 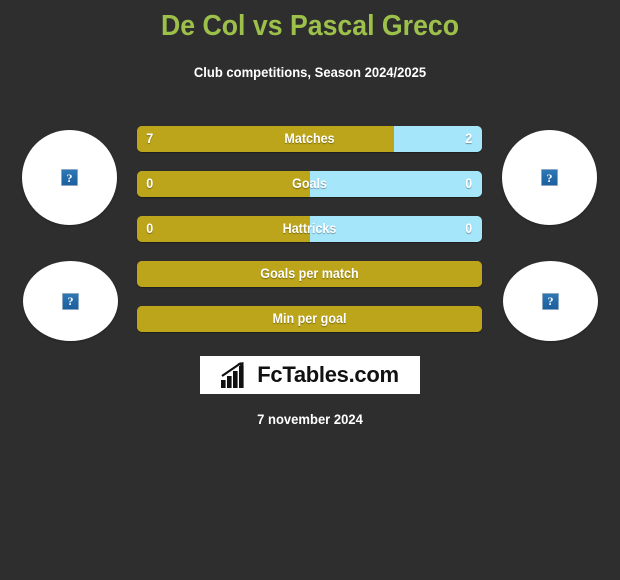 I want to click on page-title: De Col vs Pascal Greco, so click(x=310, y=26).